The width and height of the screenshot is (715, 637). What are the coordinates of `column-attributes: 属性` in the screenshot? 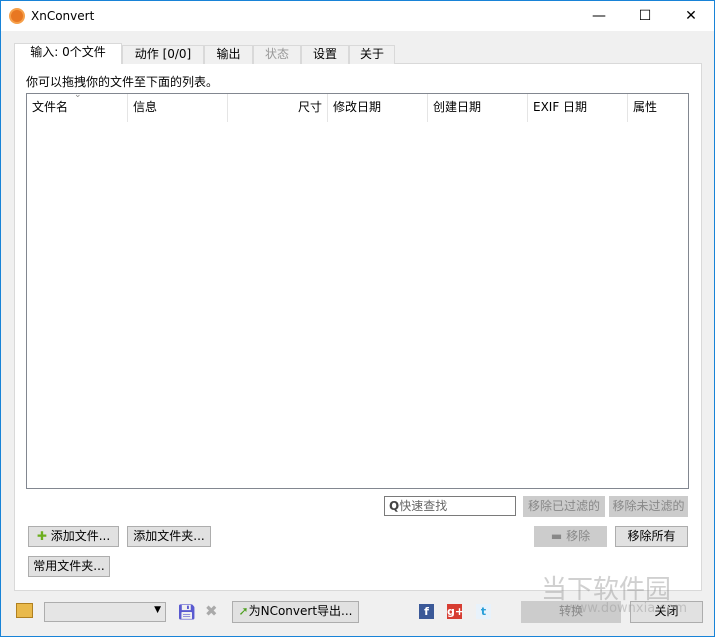 It's located at (658, 108).